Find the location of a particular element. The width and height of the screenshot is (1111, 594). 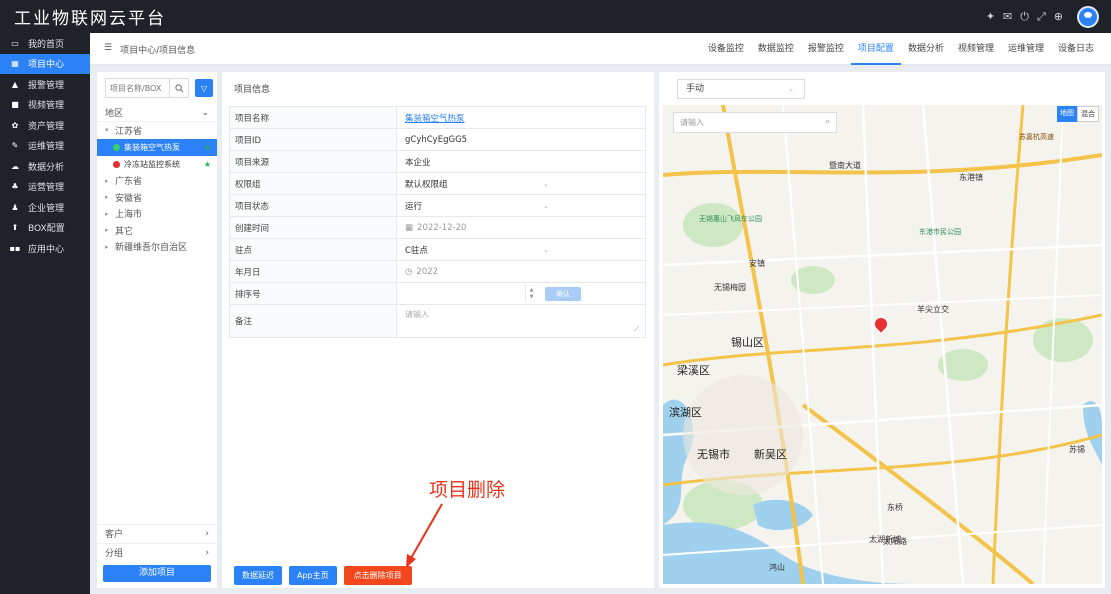

tree-node-guangdong: ▸ 广东省 is located at coordinates (157, 181).